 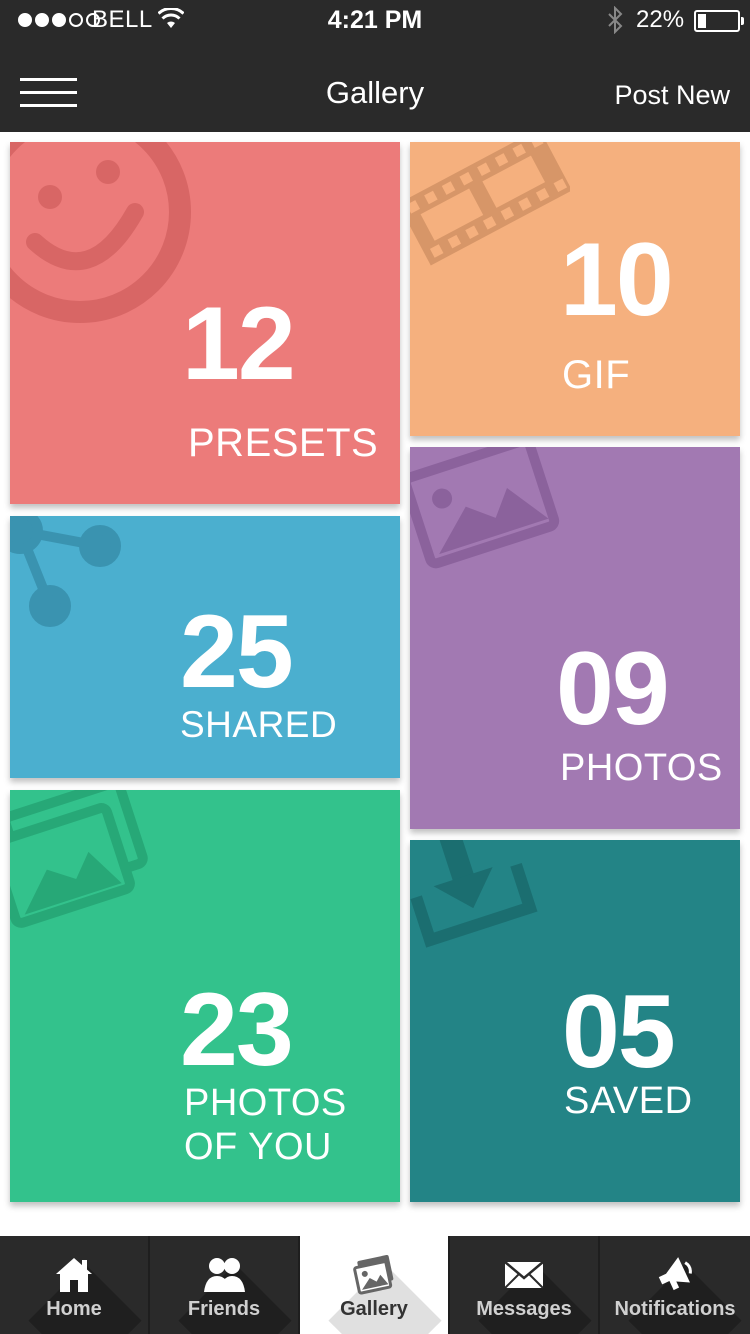 What do you see at coordinates (619, 1032) in the screenshot?
I see `tile-count: 05` at bounding box center [619, 1032].